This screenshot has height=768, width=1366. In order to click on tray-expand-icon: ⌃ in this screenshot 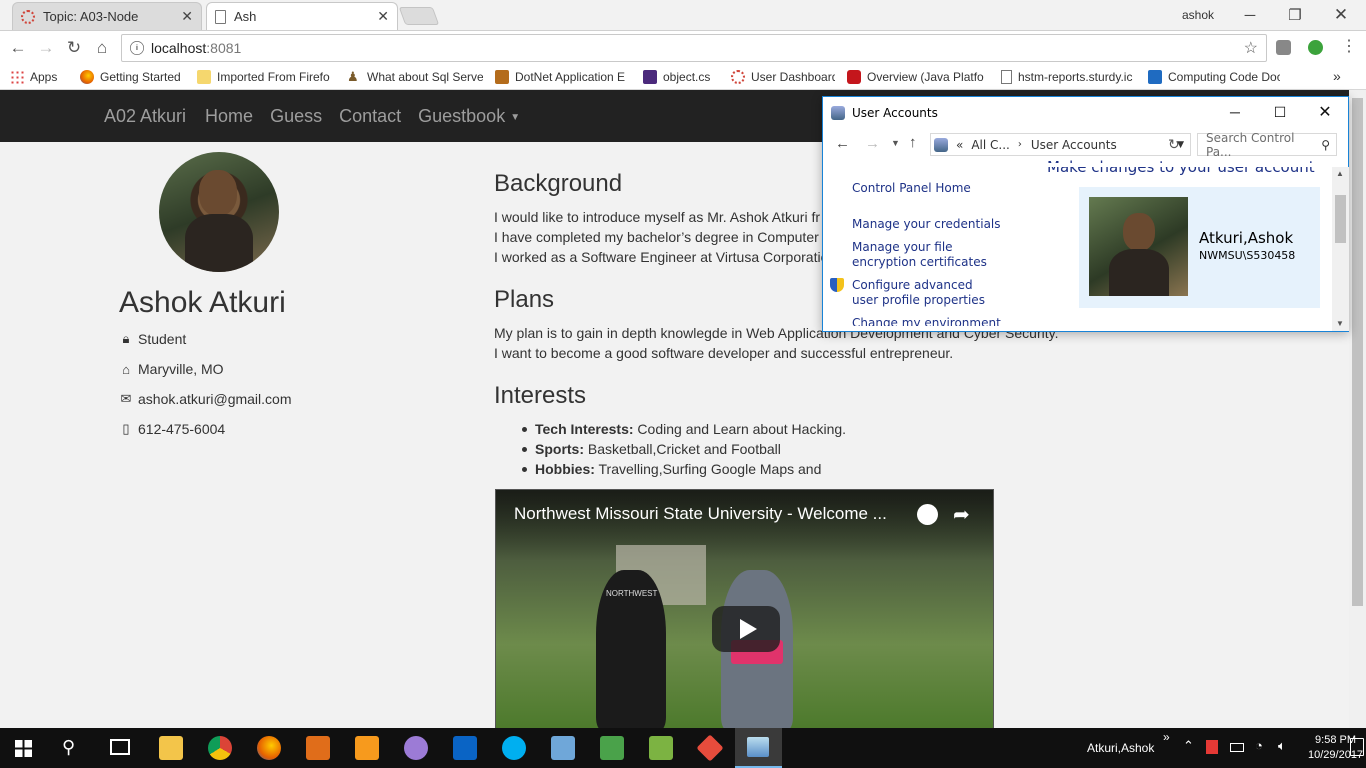, I will do `click(1188, 746)`.